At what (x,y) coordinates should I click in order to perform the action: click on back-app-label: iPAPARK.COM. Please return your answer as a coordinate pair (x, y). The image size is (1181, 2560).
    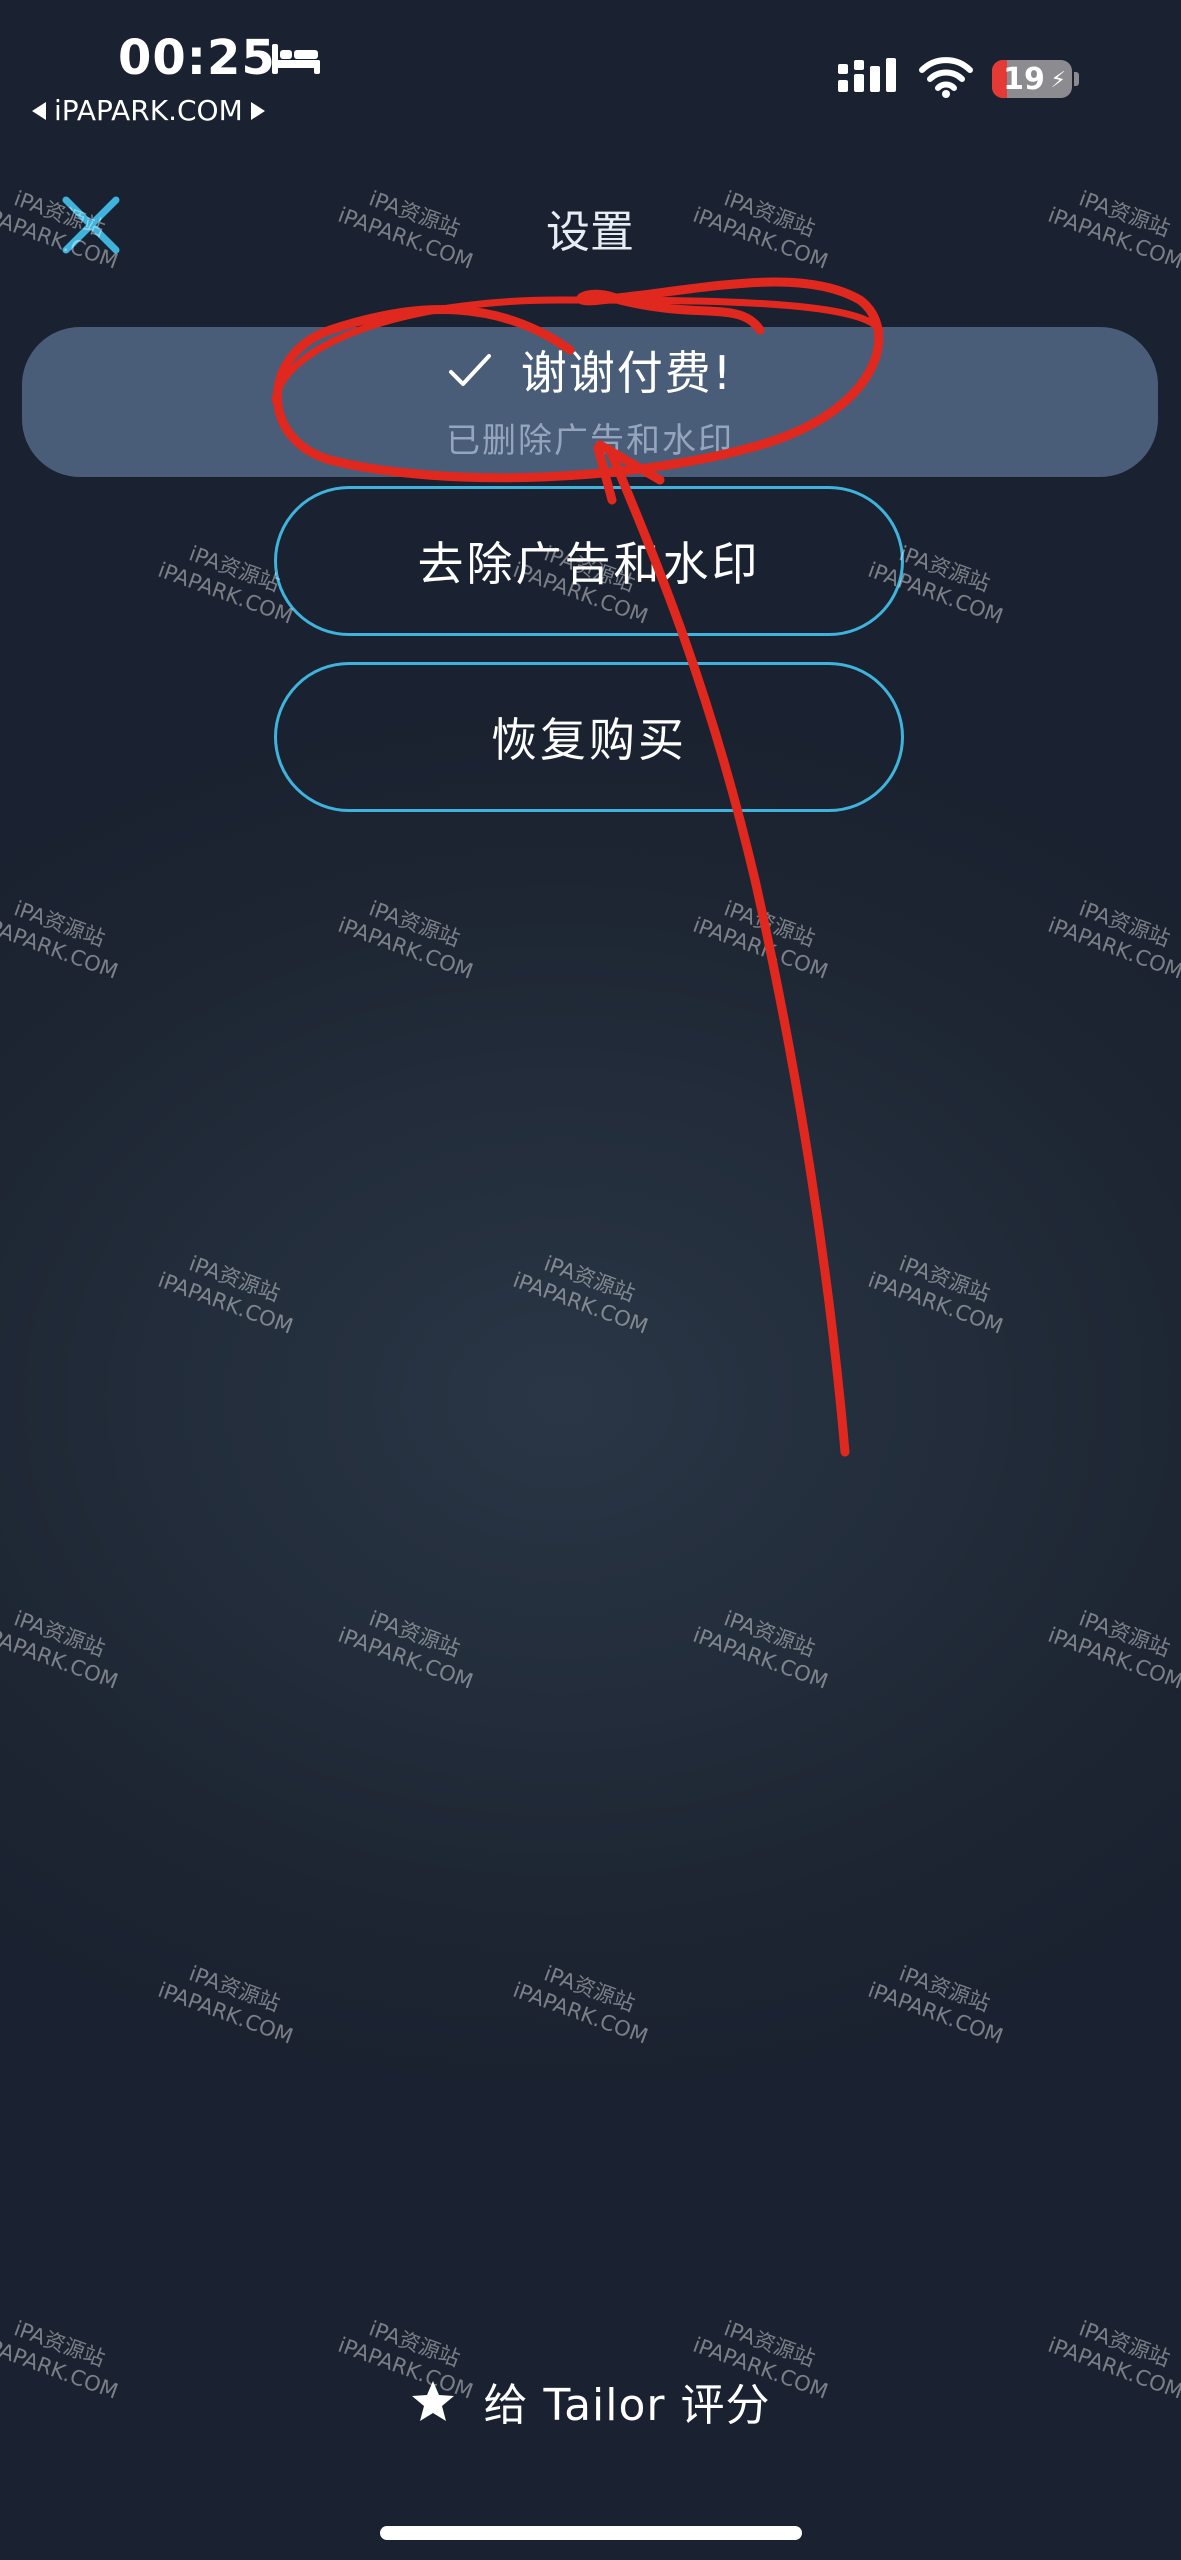
    Looking at the image, I should click on (148, 110).